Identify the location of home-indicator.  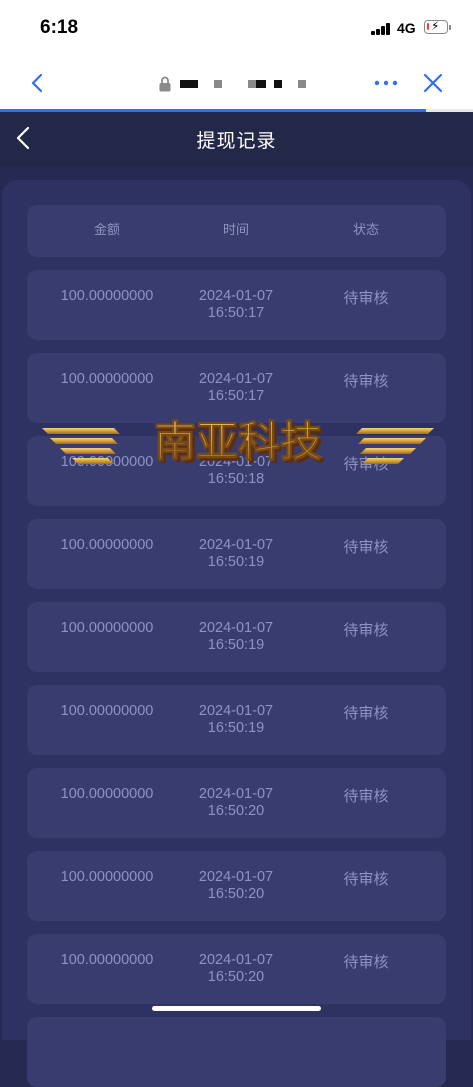
(236, 1008).